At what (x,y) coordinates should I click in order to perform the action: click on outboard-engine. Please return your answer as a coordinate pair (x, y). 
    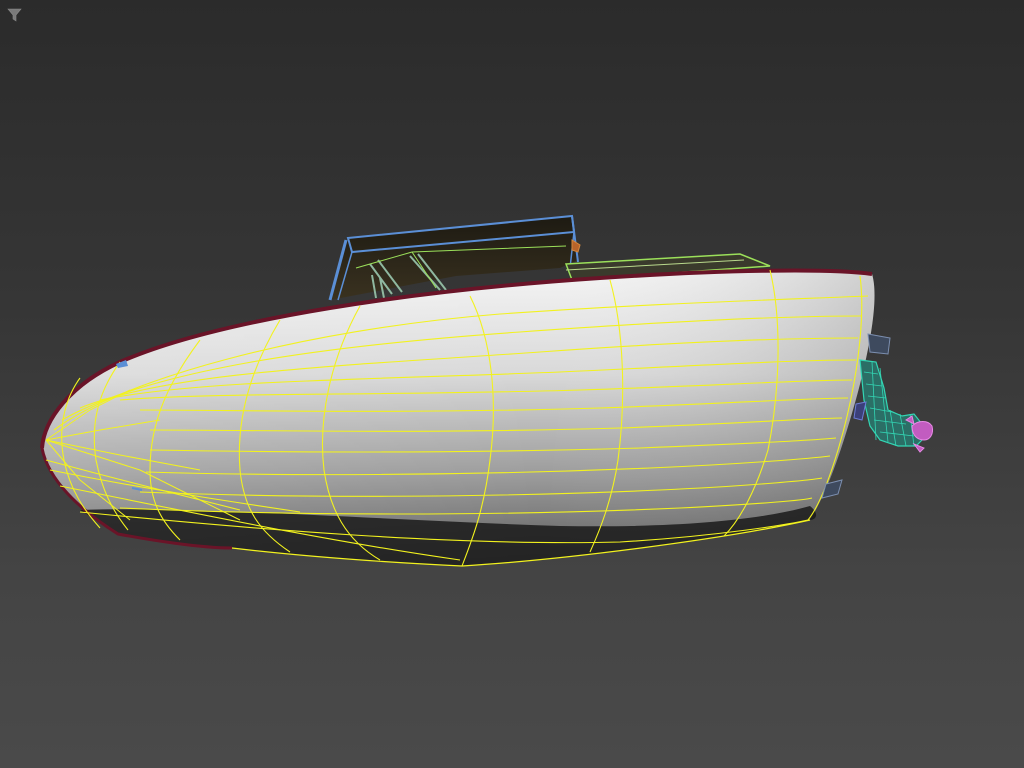
    Looking at the image, I should click on (893, 406).